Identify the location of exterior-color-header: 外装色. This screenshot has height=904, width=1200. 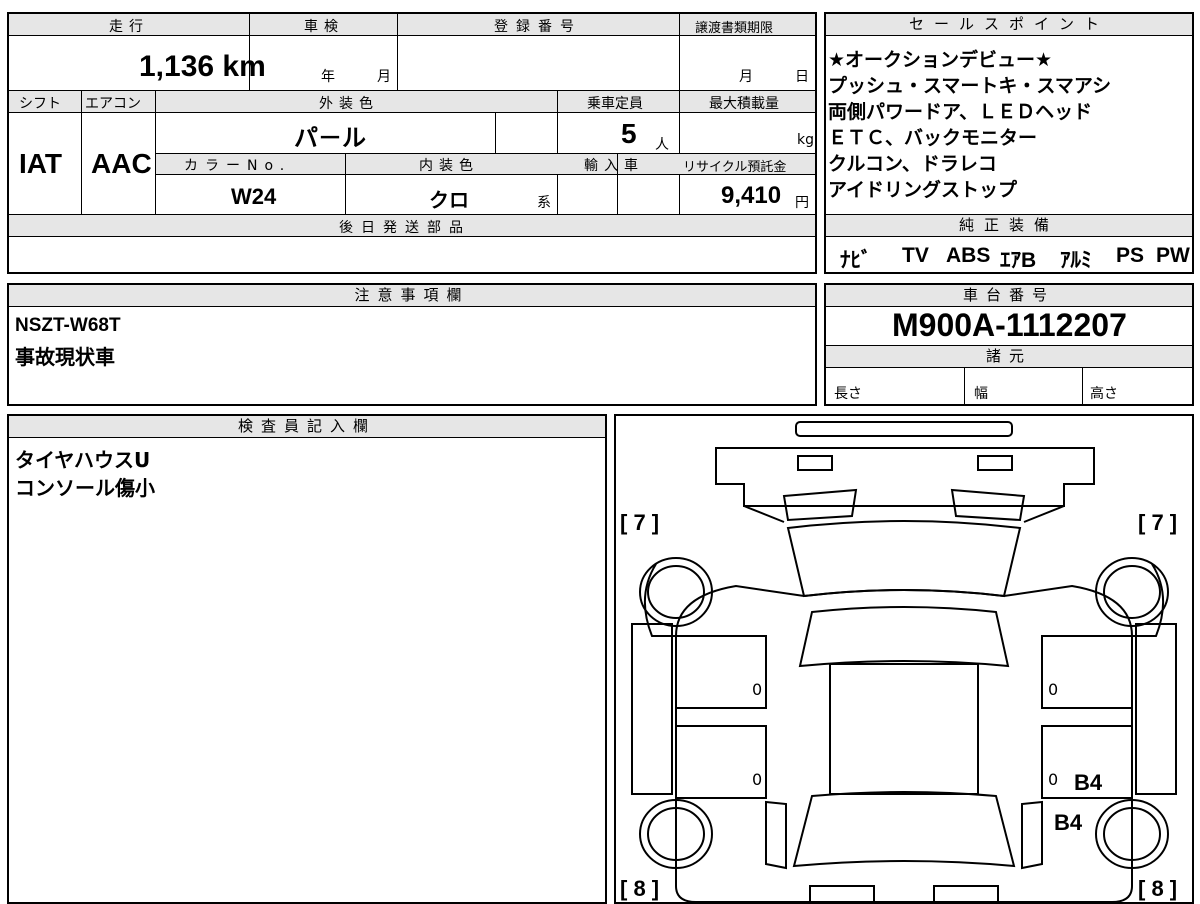
(349, 104).